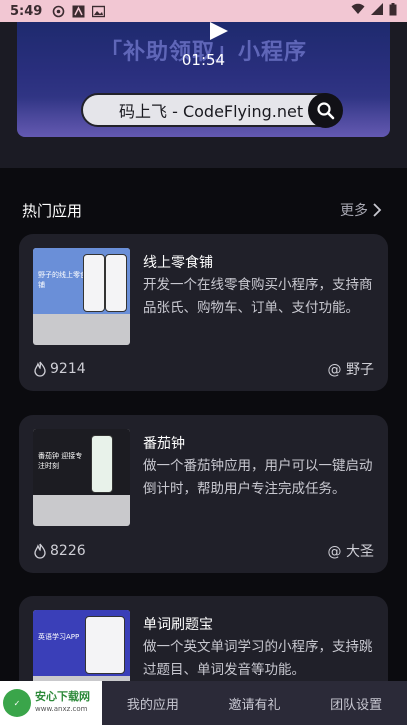  What do you see at coordinates (81, 477) in the screenshot?
I see `app-thumbnail: 番茄钟 迎接专注时刻` at bounding box center [81, 477].